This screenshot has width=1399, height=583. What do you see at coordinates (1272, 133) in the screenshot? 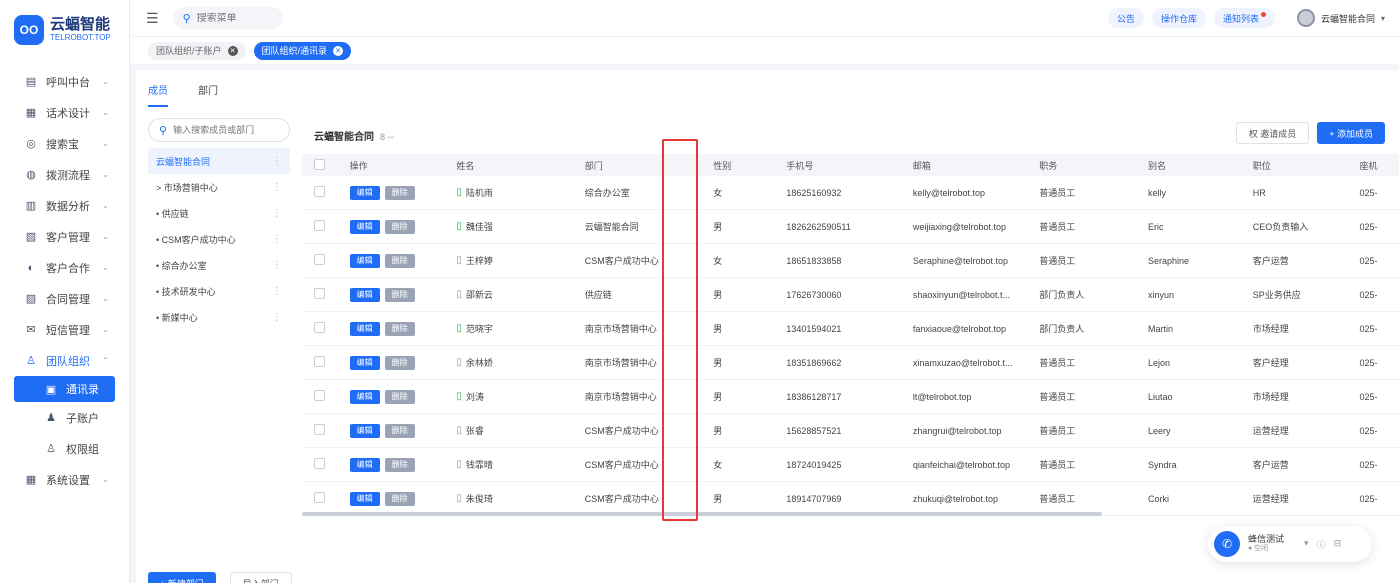
I see `invite-member-button: 权 邀请成员` at bounding box center [1272, 133].